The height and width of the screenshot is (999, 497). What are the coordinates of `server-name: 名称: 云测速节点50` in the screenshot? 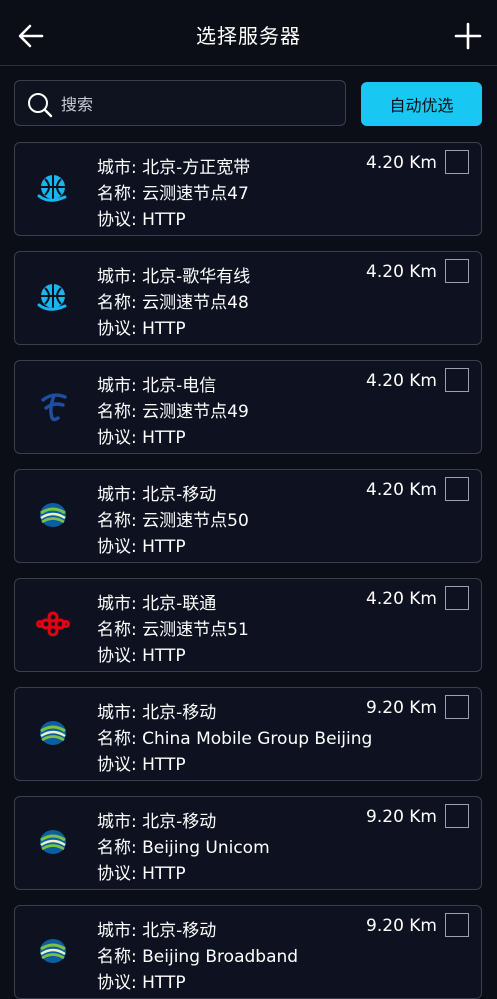 It's located at (173, 521).